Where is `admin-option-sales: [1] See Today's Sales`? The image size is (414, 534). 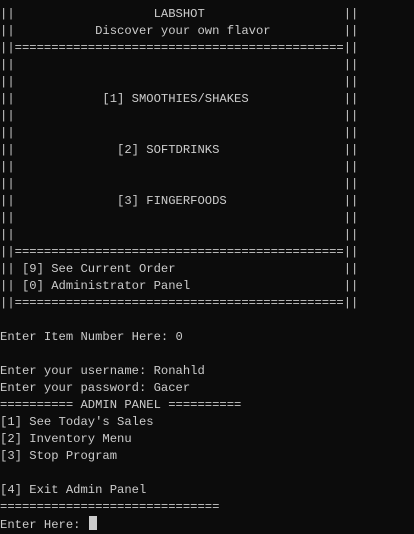
admin-option-sales: [1] See Today's Sales is located at coordinates (77, 422).